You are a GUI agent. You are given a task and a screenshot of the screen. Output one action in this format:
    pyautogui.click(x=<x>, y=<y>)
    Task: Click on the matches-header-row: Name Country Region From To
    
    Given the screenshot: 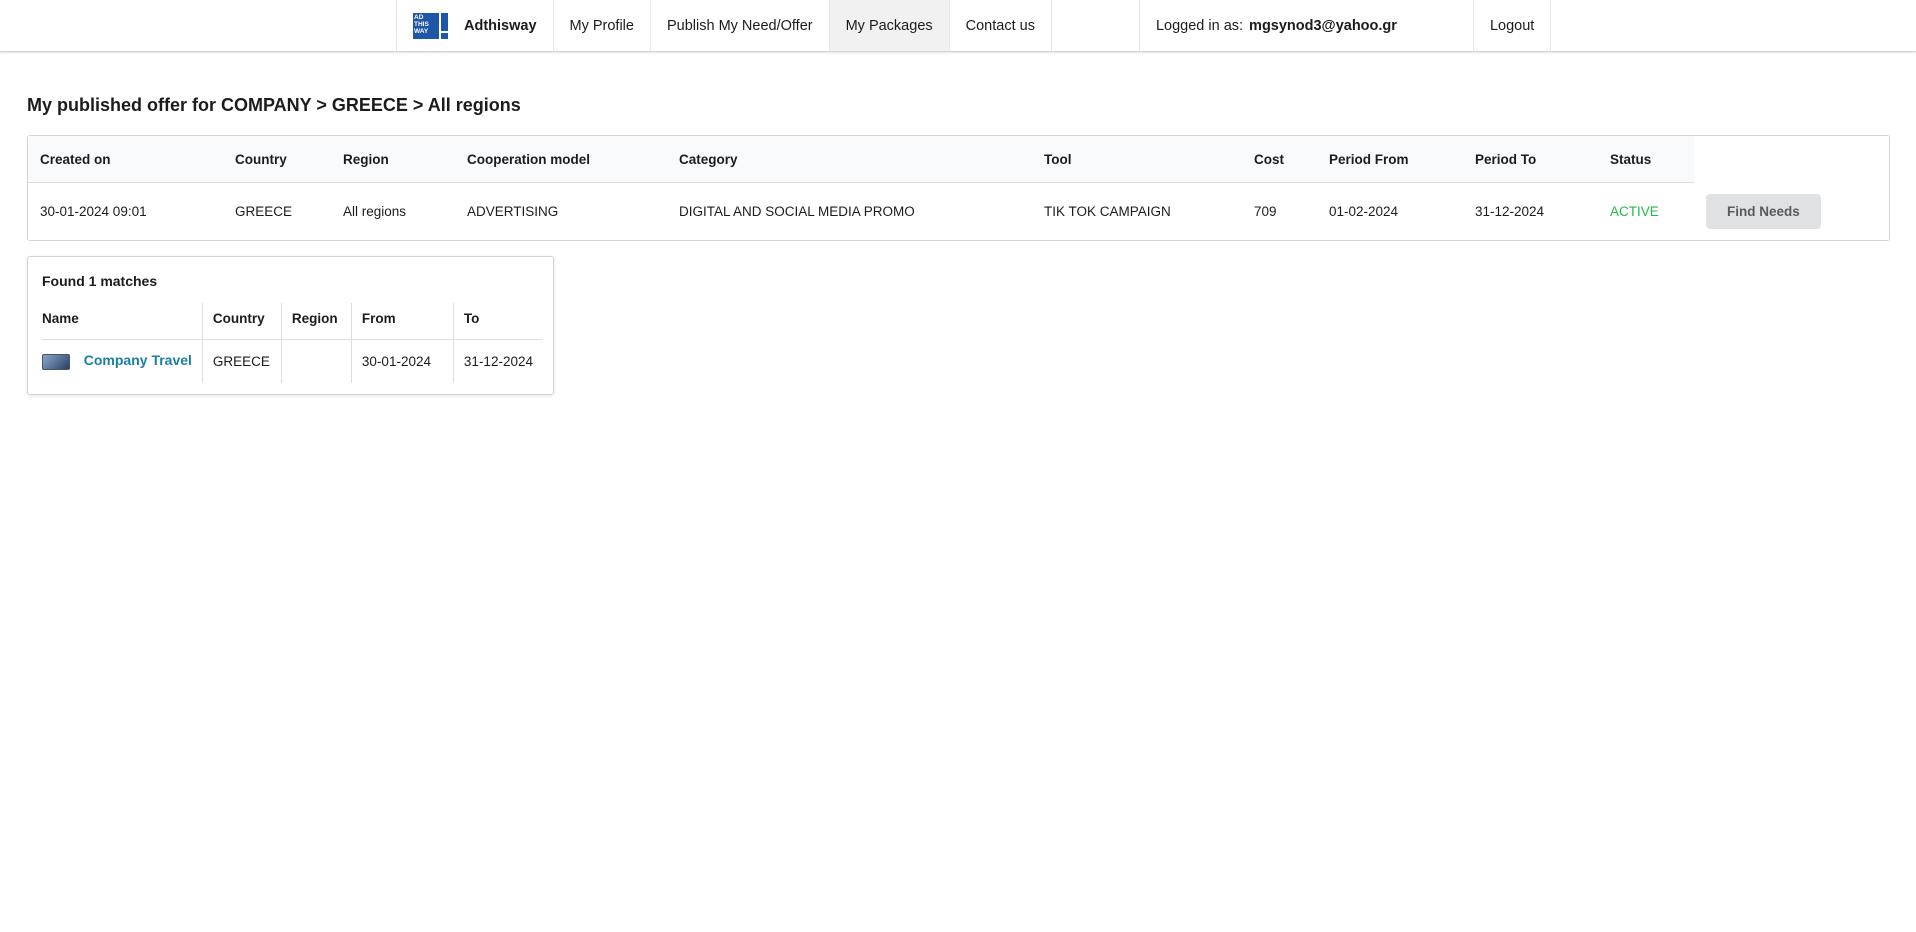 What is the action you would take?
    pyautogui.click(x=292, y=321)
    